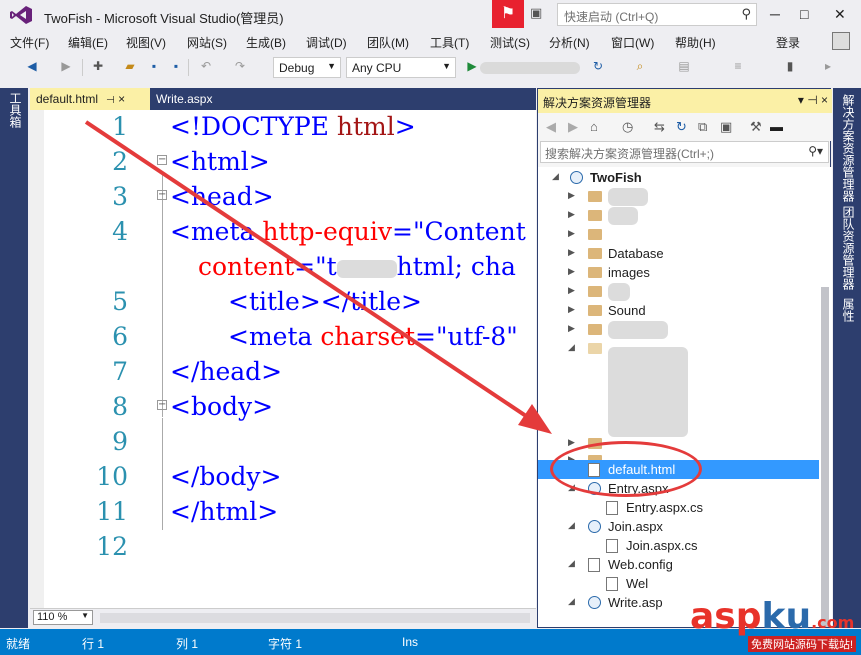 This screenshot has height=655, width=861. What do you see at coordinates (176, 66) in the screenshot?
I see `save-all-icon: ▪` at bounding box center [176, 66].